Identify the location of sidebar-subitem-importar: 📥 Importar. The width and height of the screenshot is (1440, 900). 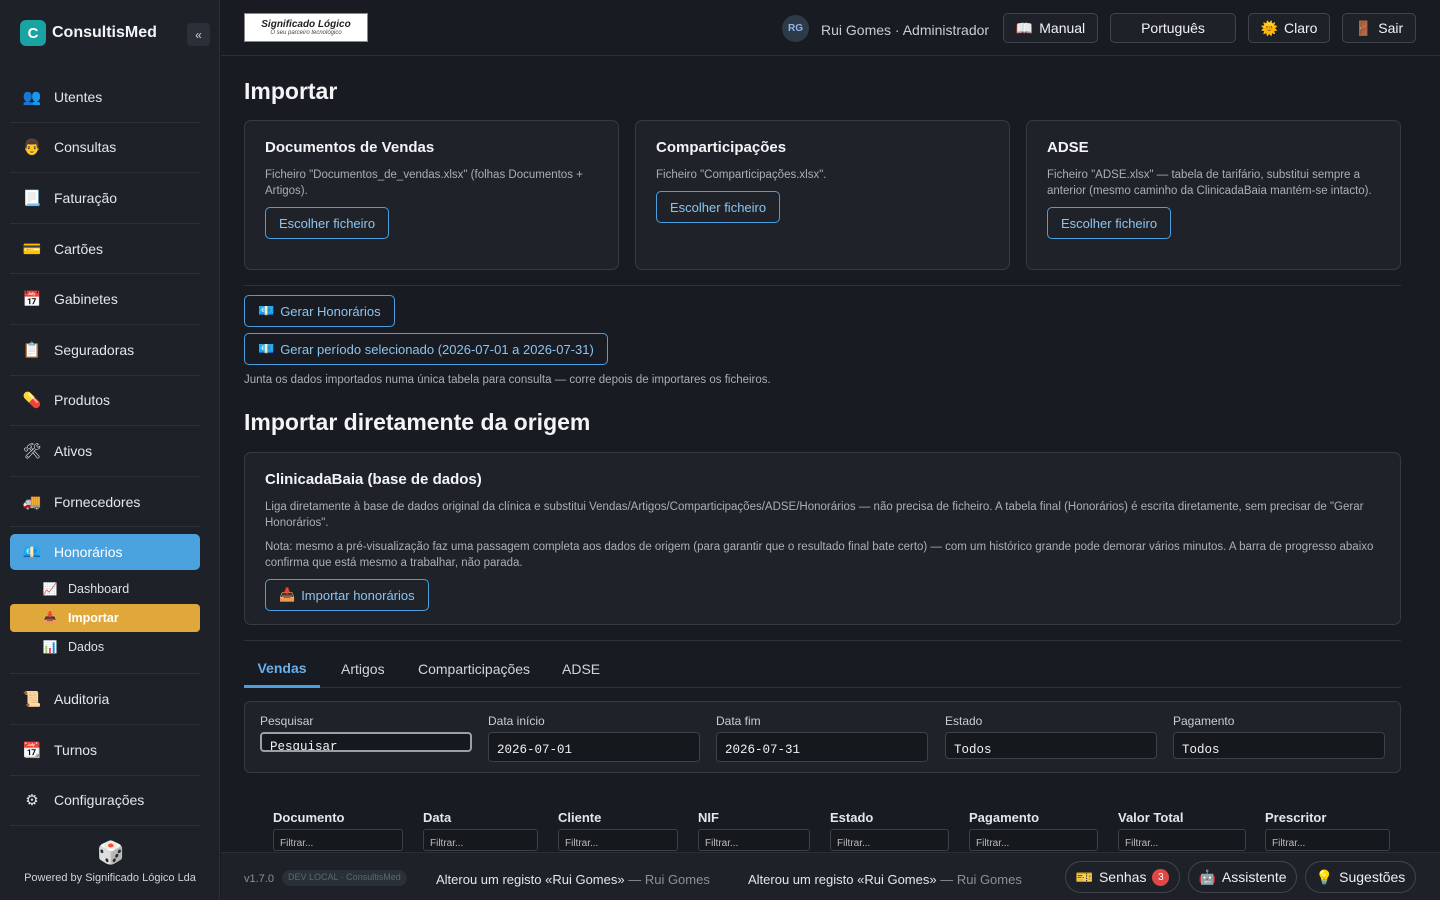
(105, 618).